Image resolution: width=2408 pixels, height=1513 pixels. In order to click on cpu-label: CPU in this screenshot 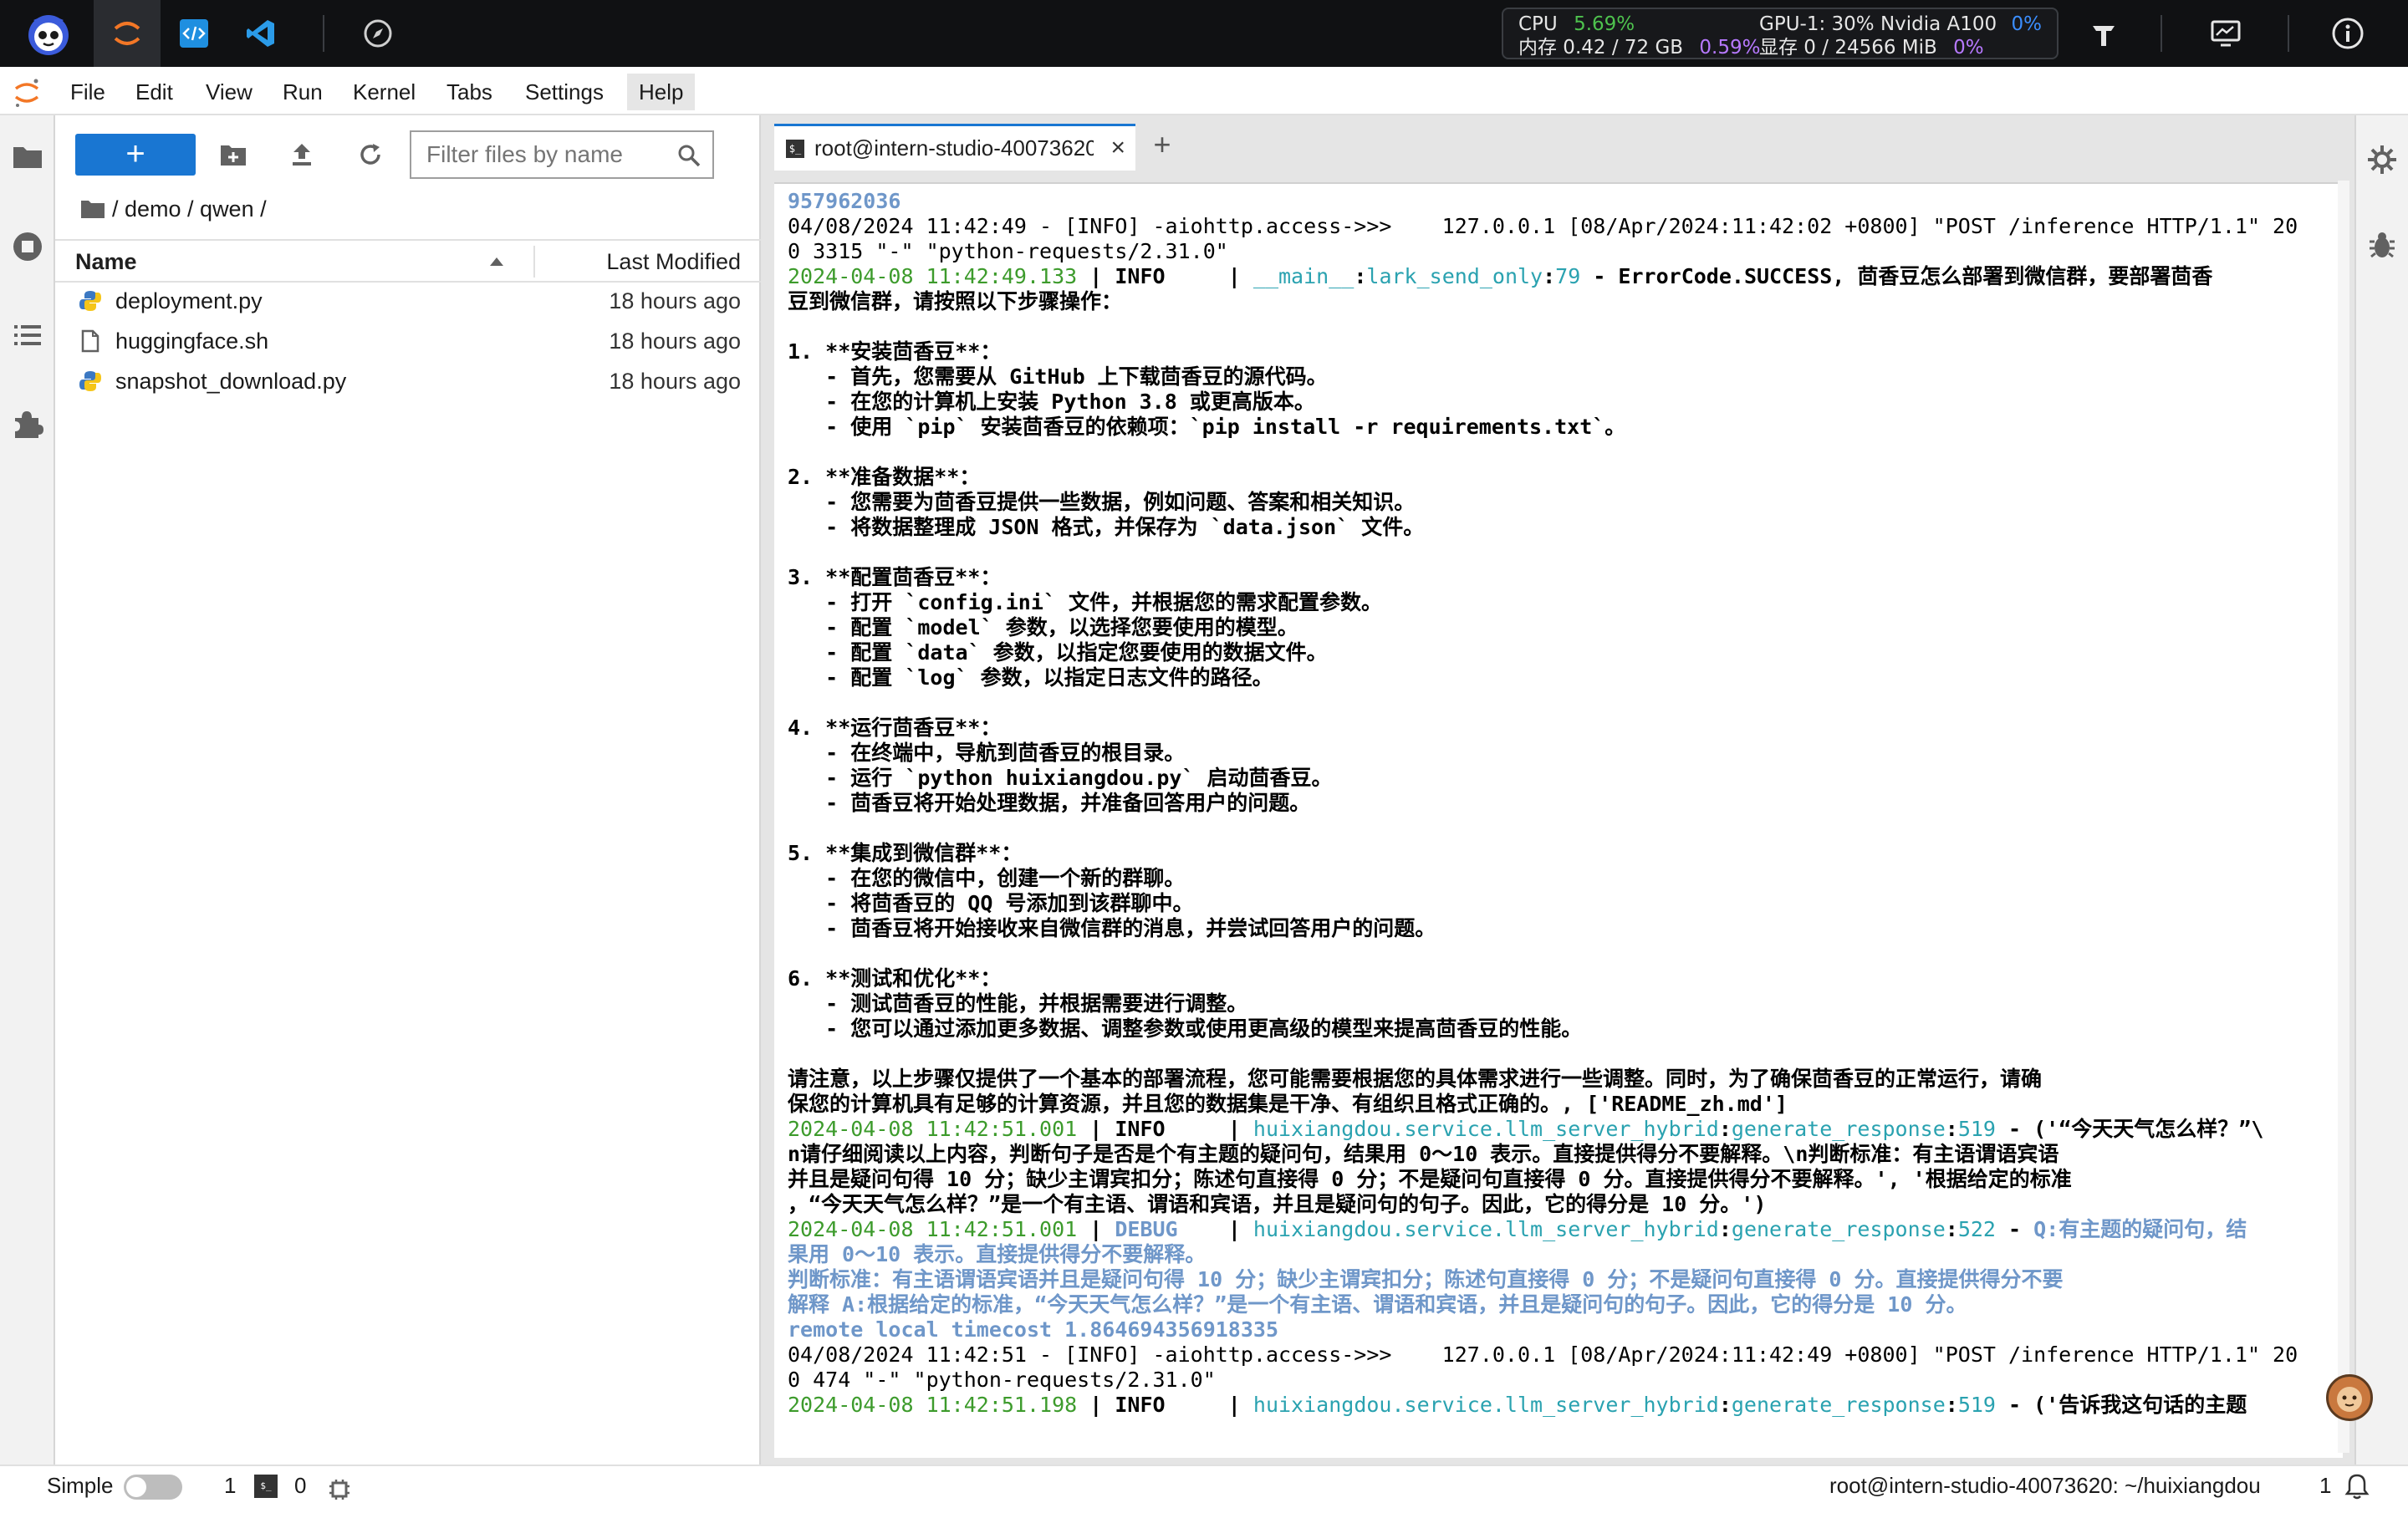, I will do `click(1538, 24)`.